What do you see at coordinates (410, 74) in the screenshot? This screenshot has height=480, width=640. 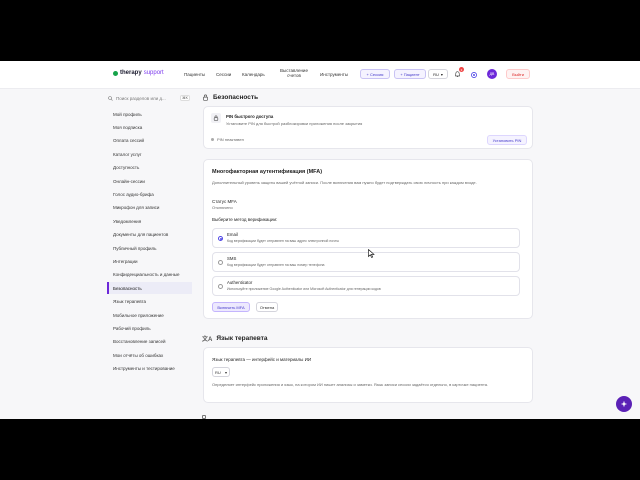 I see `new-patient-button: + Пациент` at bounding box center [410, 74].